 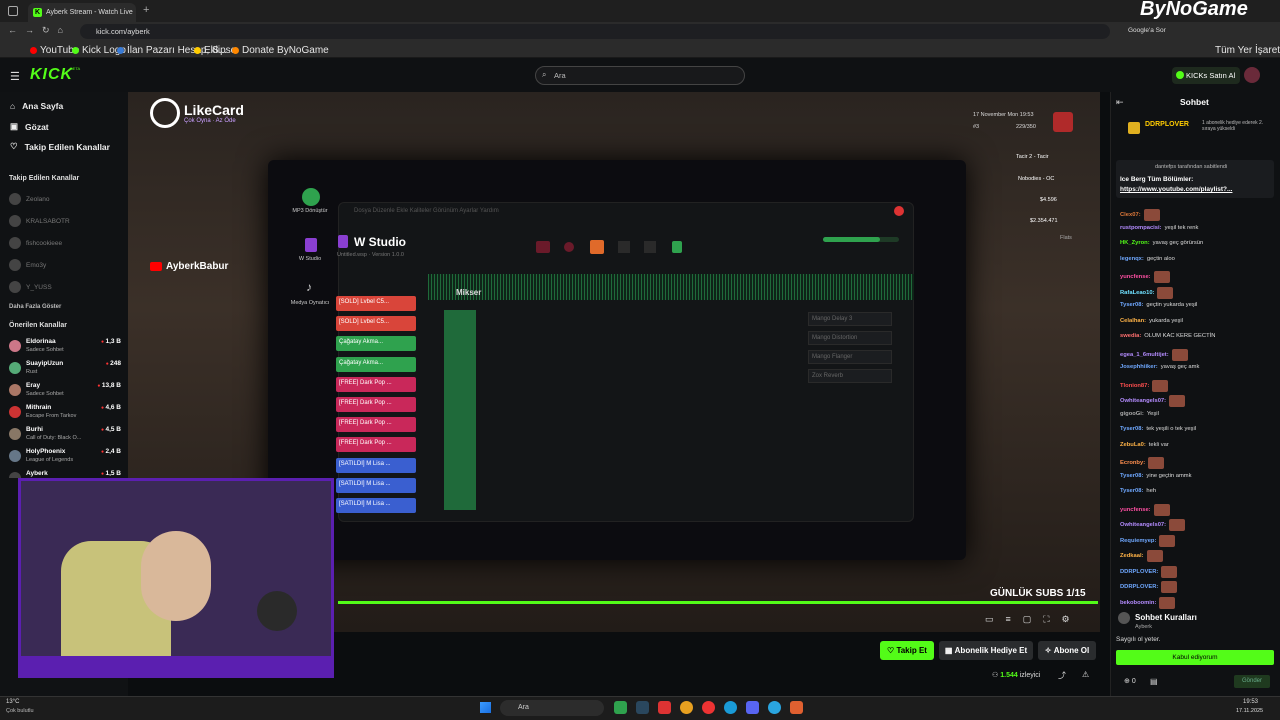 I want to click on kicks-balance: ⊕ 0, so click(x=1130, y=681).